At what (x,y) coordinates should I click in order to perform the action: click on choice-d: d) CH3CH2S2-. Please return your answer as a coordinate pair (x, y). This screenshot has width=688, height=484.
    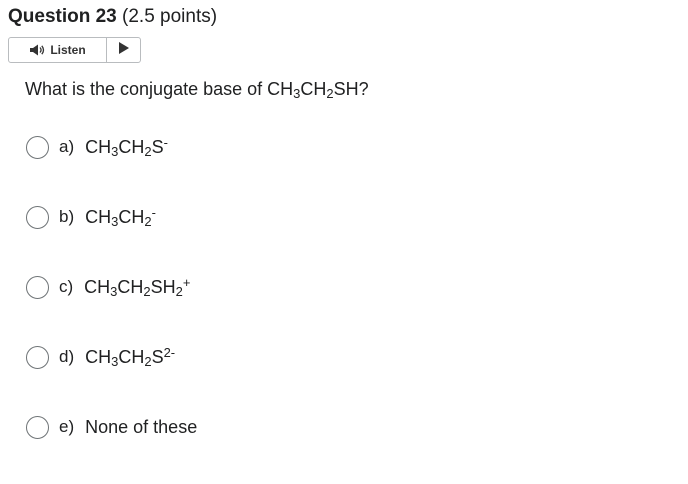
    Looking at the image, I should click on (100, 357).